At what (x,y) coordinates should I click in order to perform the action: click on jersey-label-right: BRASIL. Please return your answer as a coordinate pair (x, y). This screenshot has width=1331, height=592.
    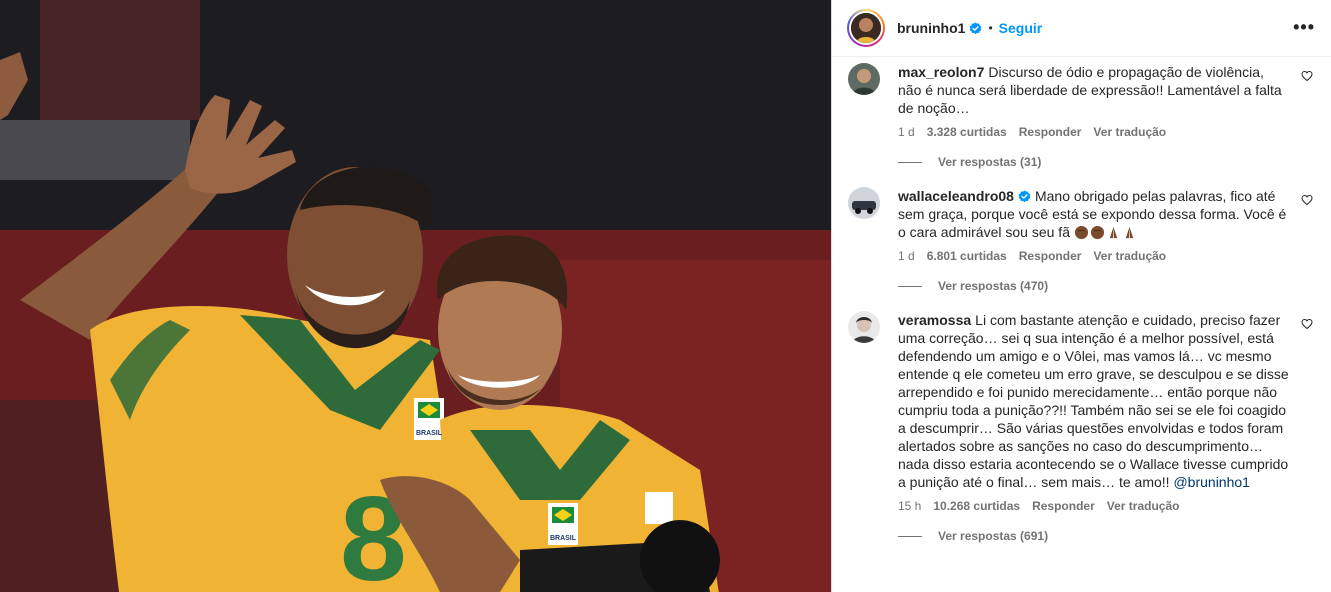
    Looking at the image, I should click on (563, 538).